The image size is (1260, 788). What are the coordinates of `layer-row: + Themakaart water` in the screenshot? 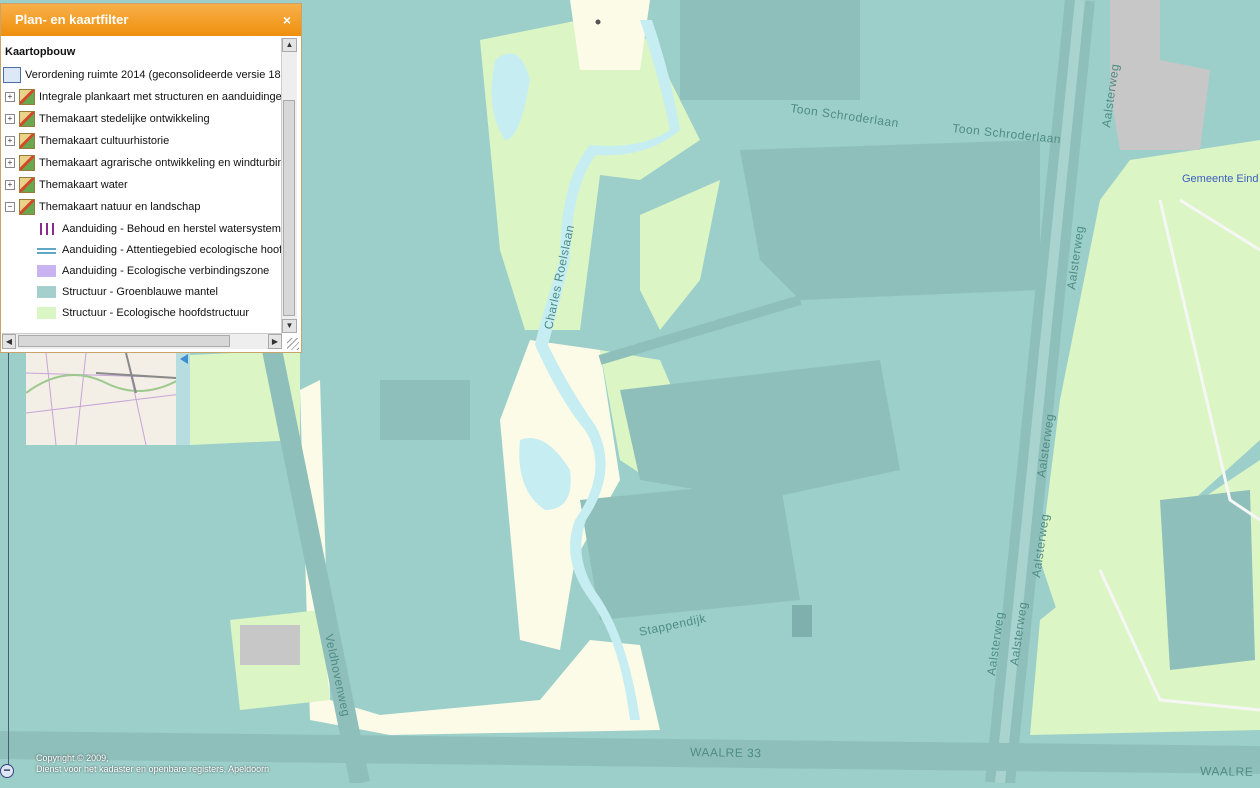 It's located at (142, 185).